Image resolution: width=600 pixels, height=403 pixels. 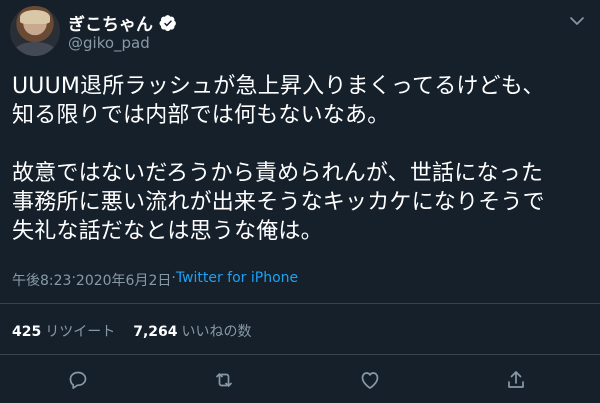 What do you see at coordinates (41, 280) in the screenshot?
I see `tweet-time: 午後8:23` at bounding box center [41, 280].